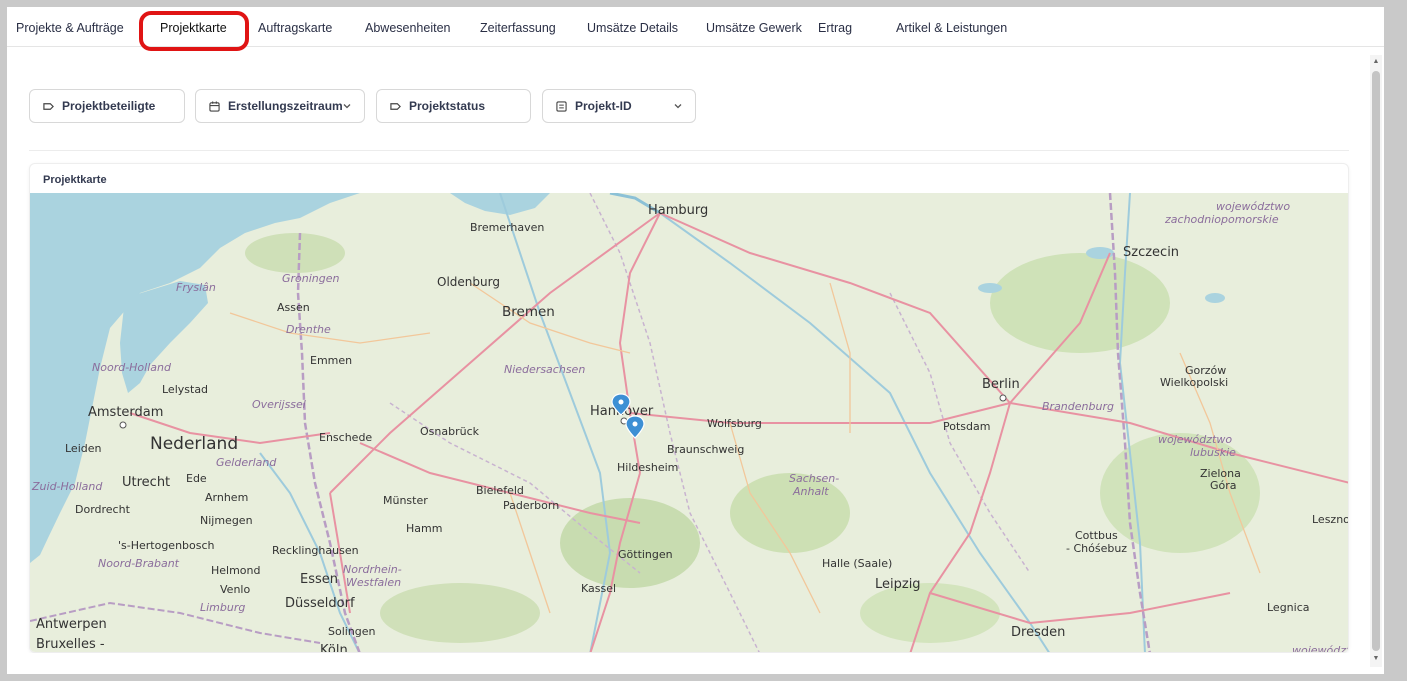 The height and width of the screenshot is (681, 1407). Describe the element at coordinates (835, 28) in the screenshot. I see `tab-ertrag: Ertrag` at that location.